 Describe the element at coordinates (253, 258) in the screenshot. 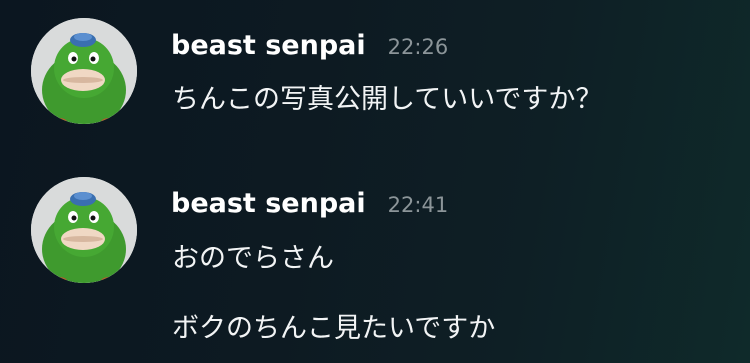

I see `message-text: おのでらさん` at that location.